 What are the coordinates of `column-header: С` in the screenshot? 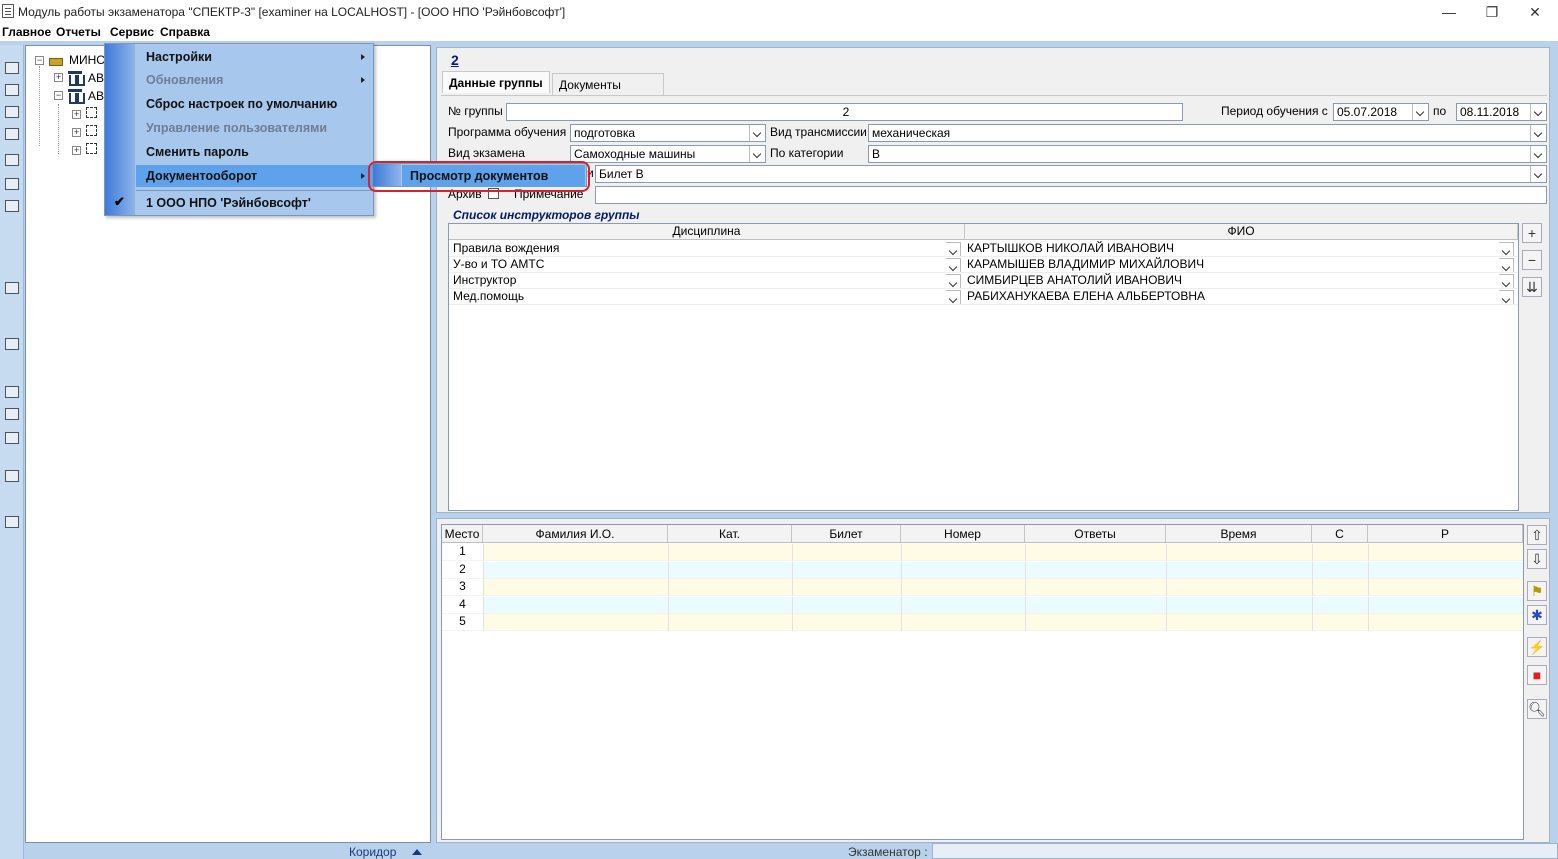 It's located at (1340, 534).